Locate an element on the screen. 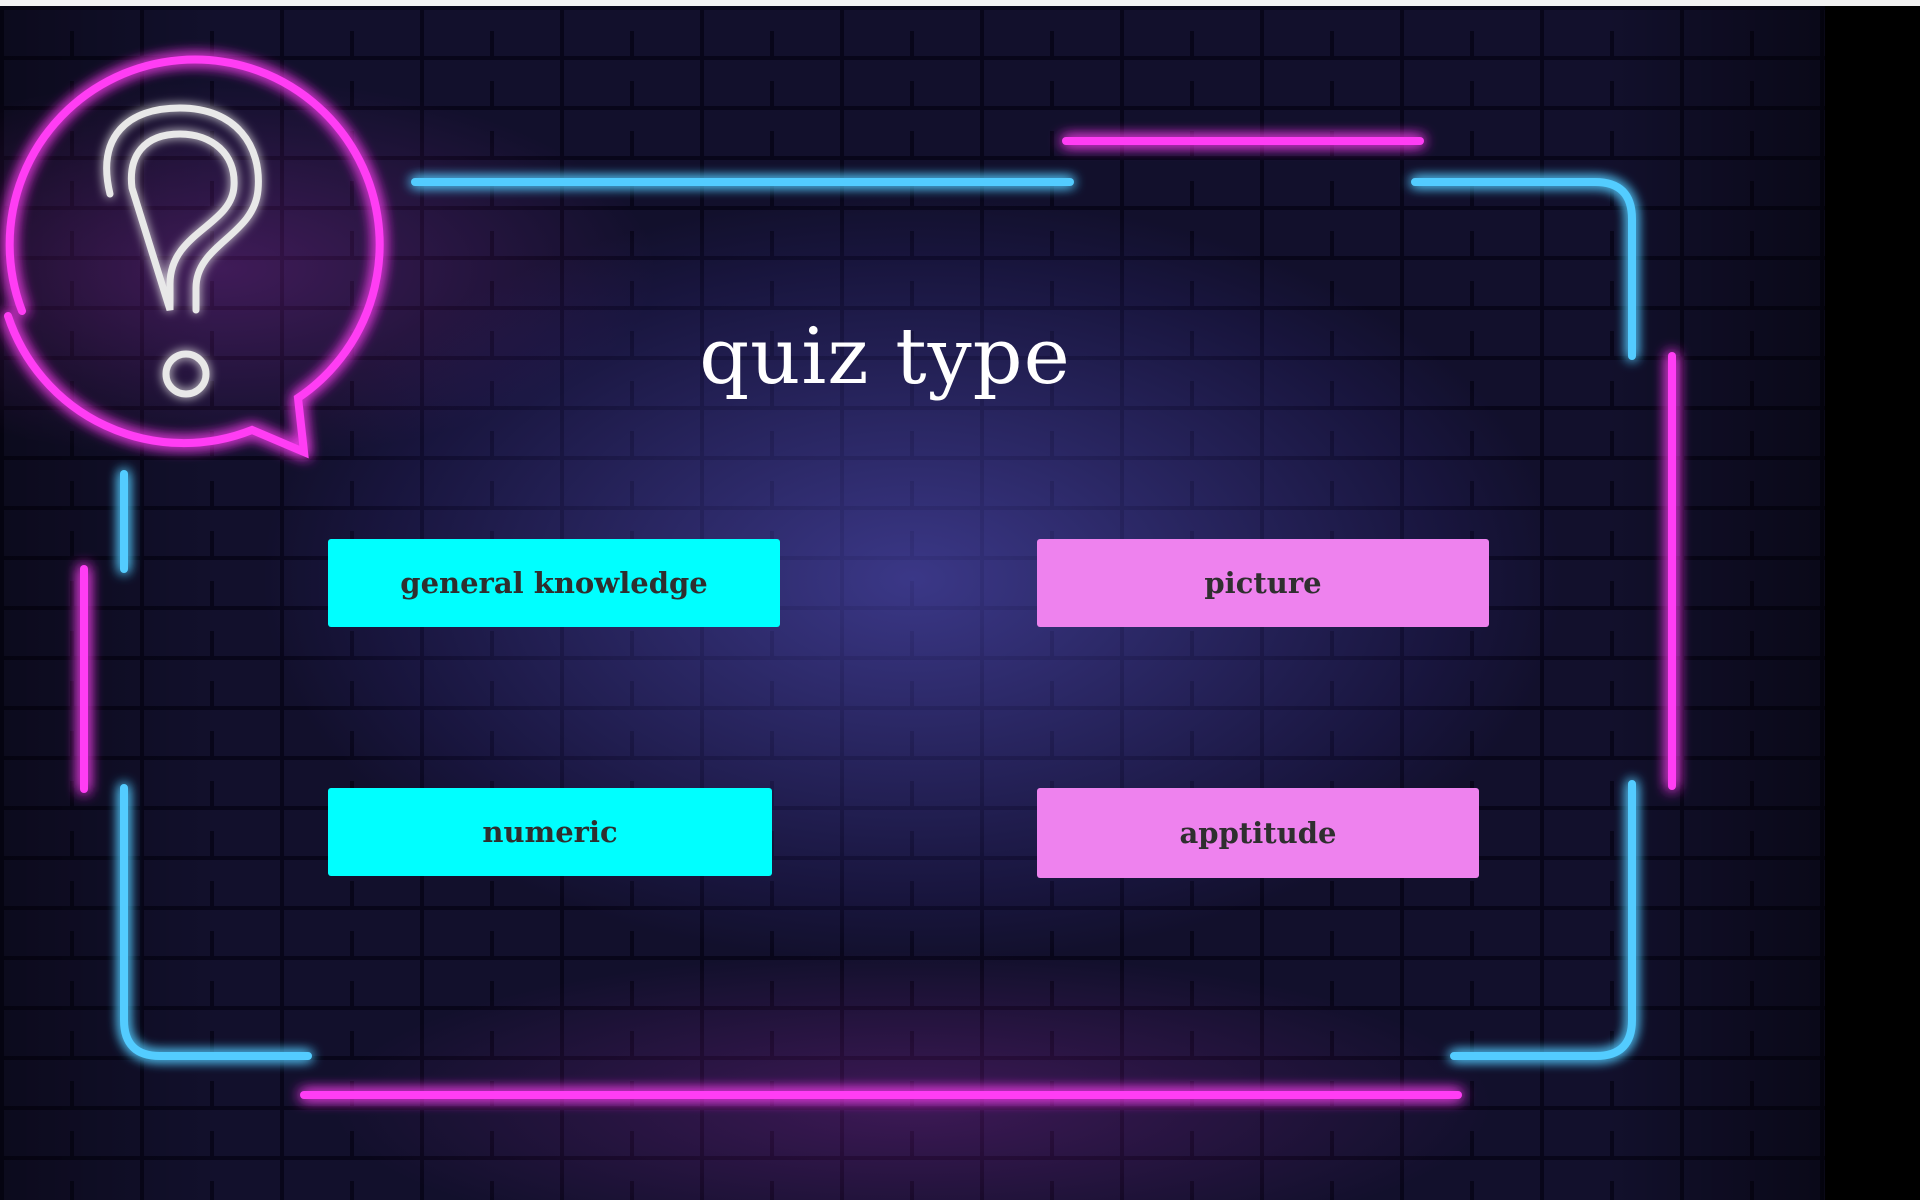 The width and height of the screenshot is (1920, 1200). question-mark-speech-bubble-icon is located at coordinates (194, 257).